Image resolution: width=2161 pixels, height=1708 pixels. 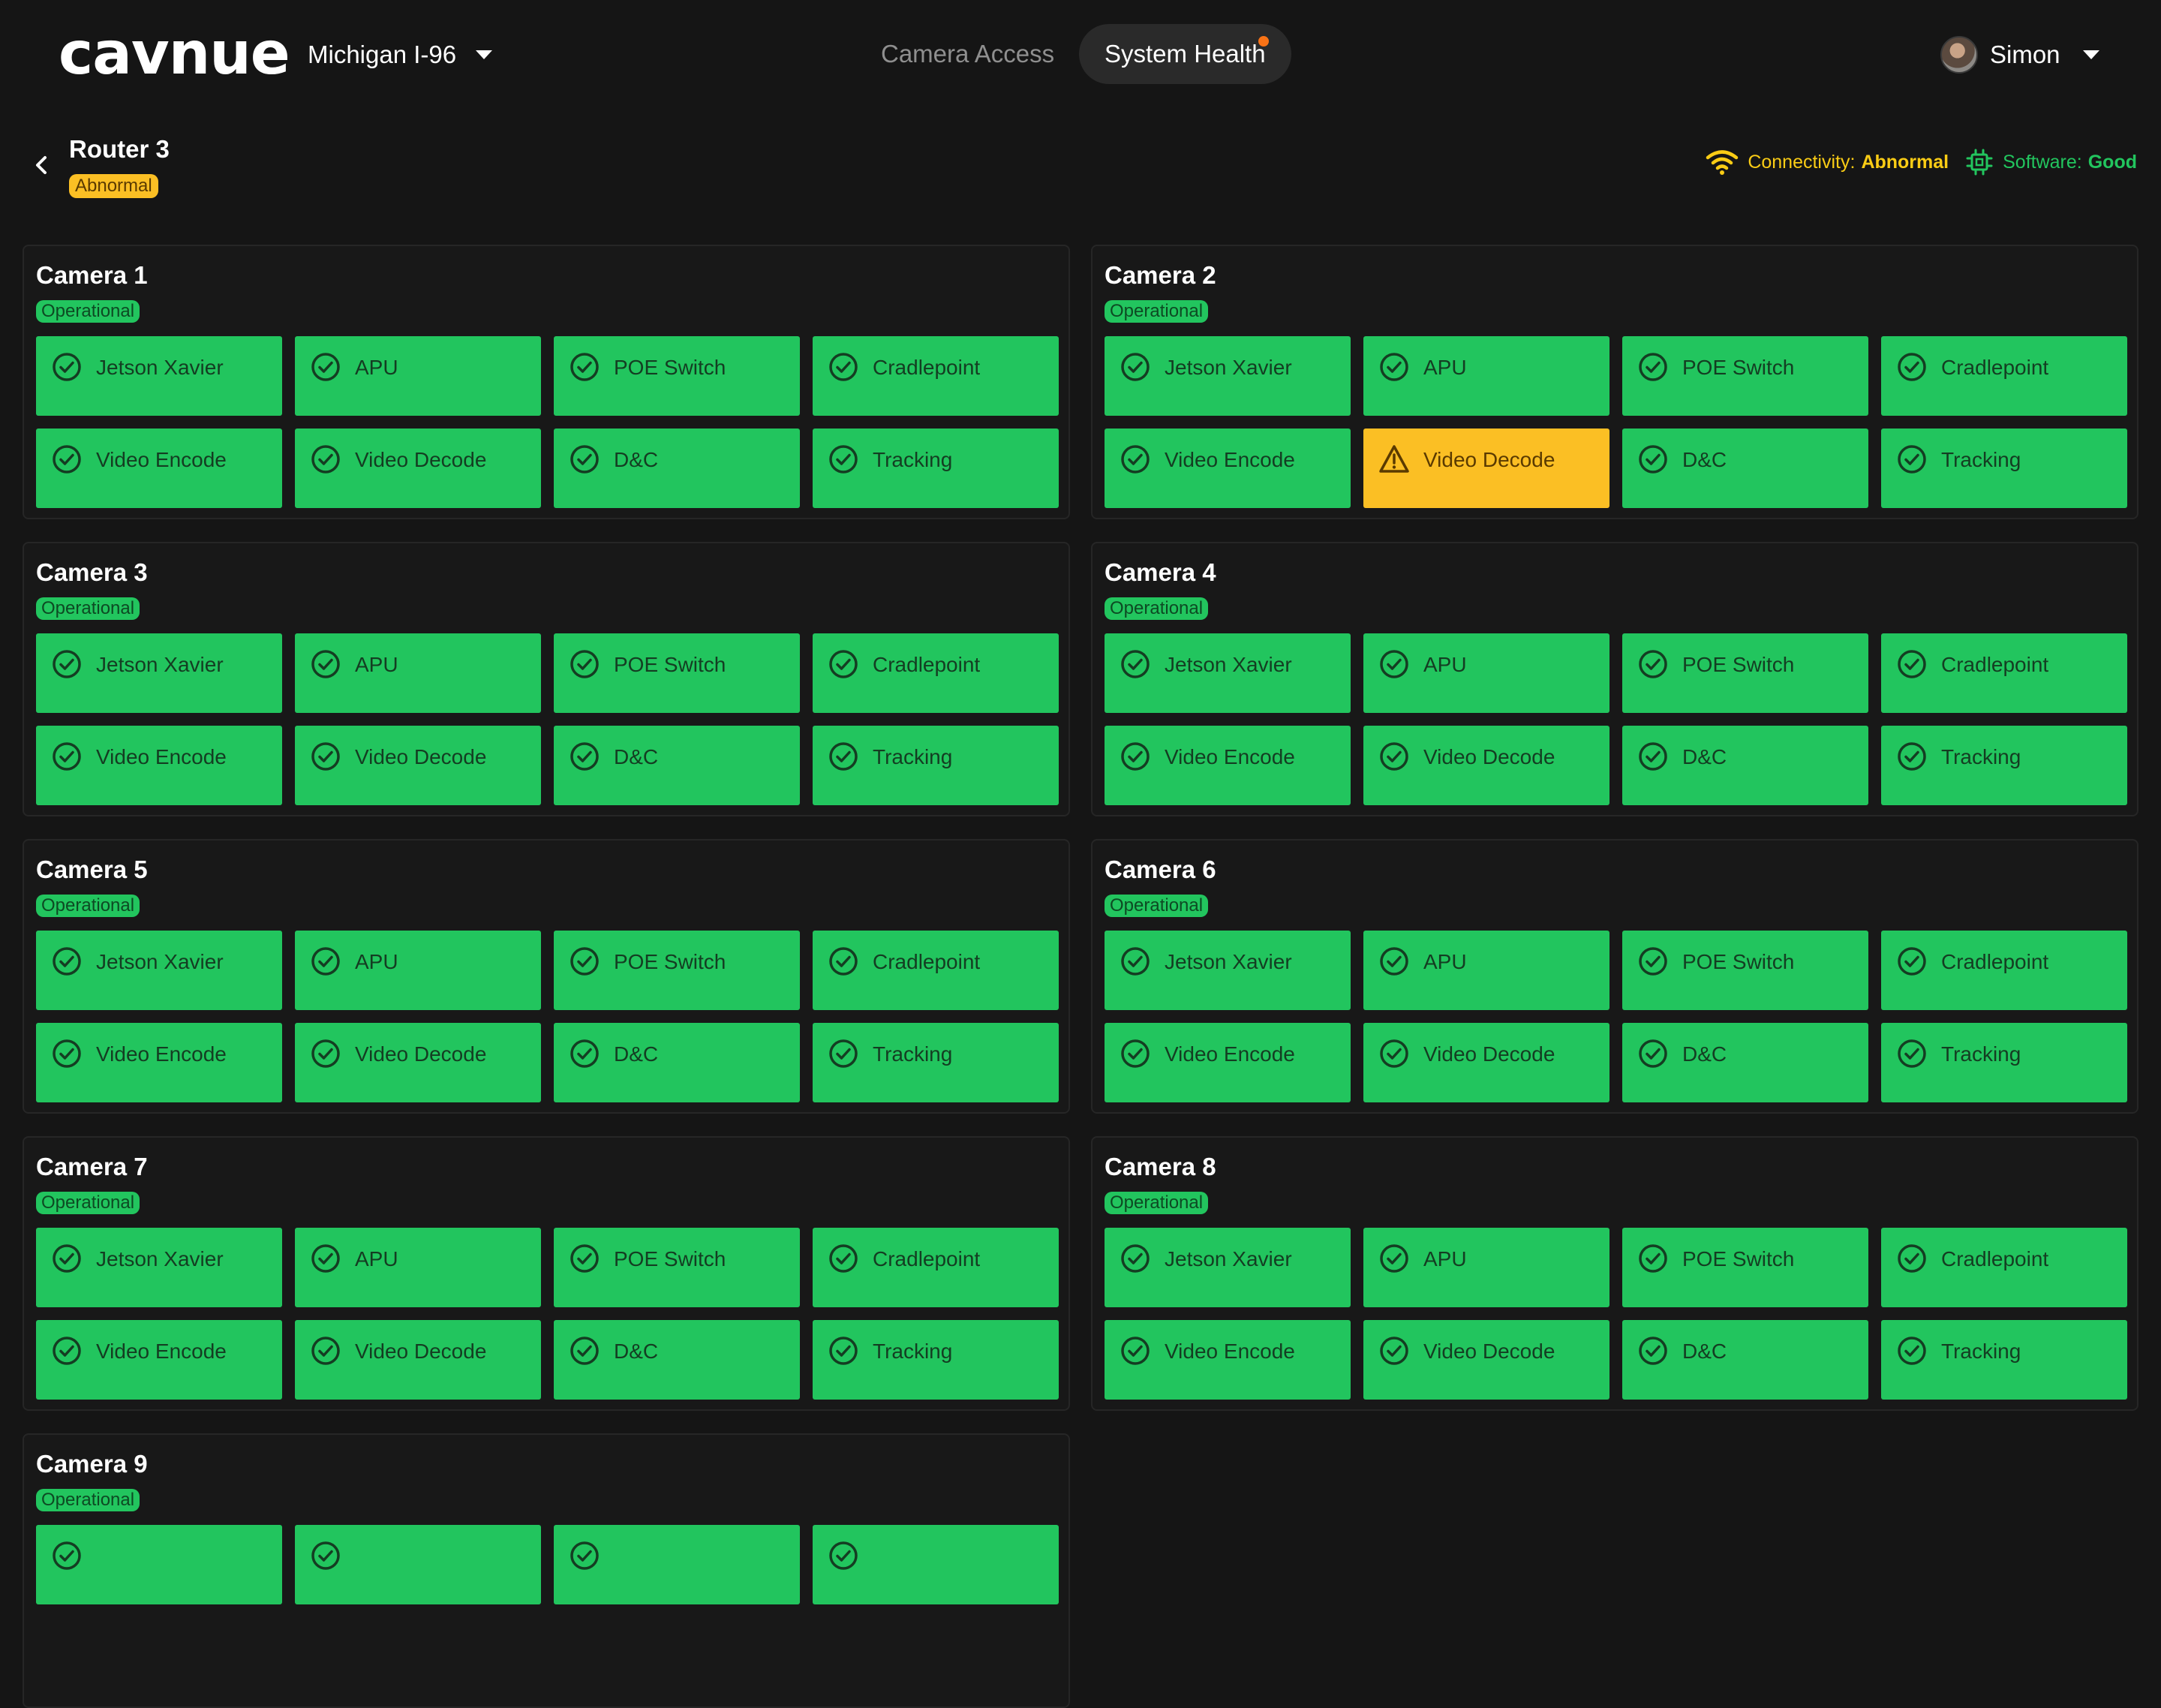 I want to click on app-logo: cavnue, so click(x=174, y=54).